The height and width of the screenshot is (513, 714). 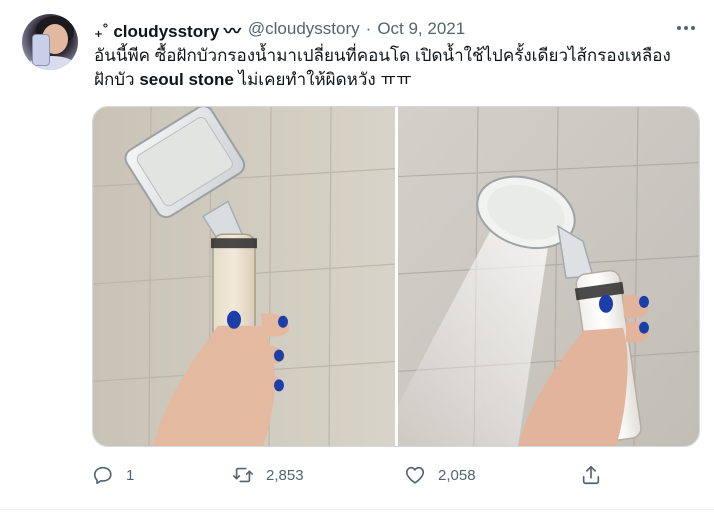 I want to click on reply-icon, so click(x=102, y=475).